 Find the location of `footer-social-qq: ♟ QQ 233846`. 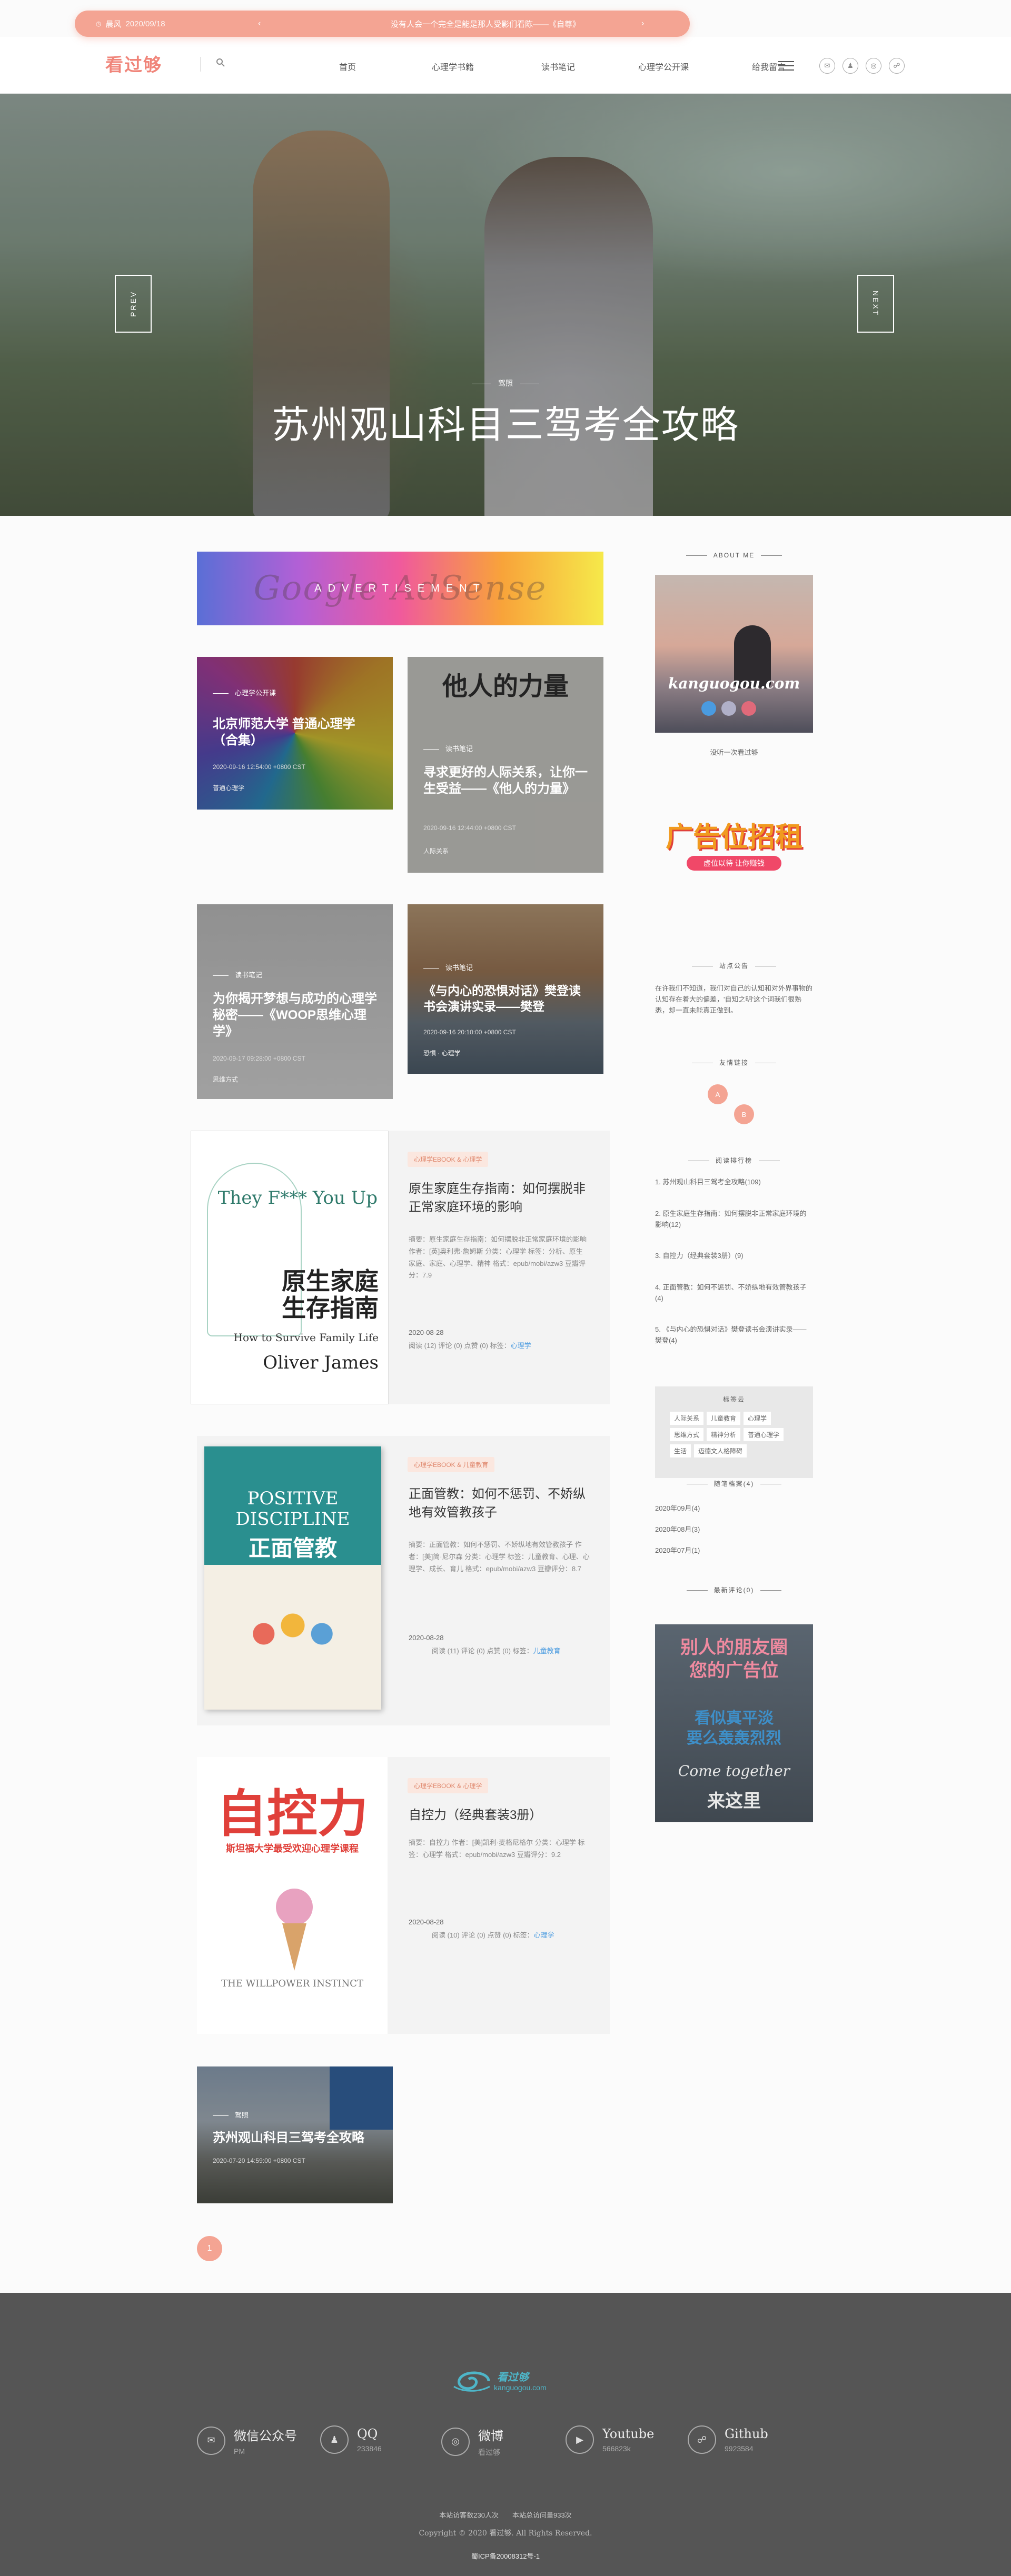

footer-social-qq: ♟ QQ 233846 is located at coordinates (351, 2440).